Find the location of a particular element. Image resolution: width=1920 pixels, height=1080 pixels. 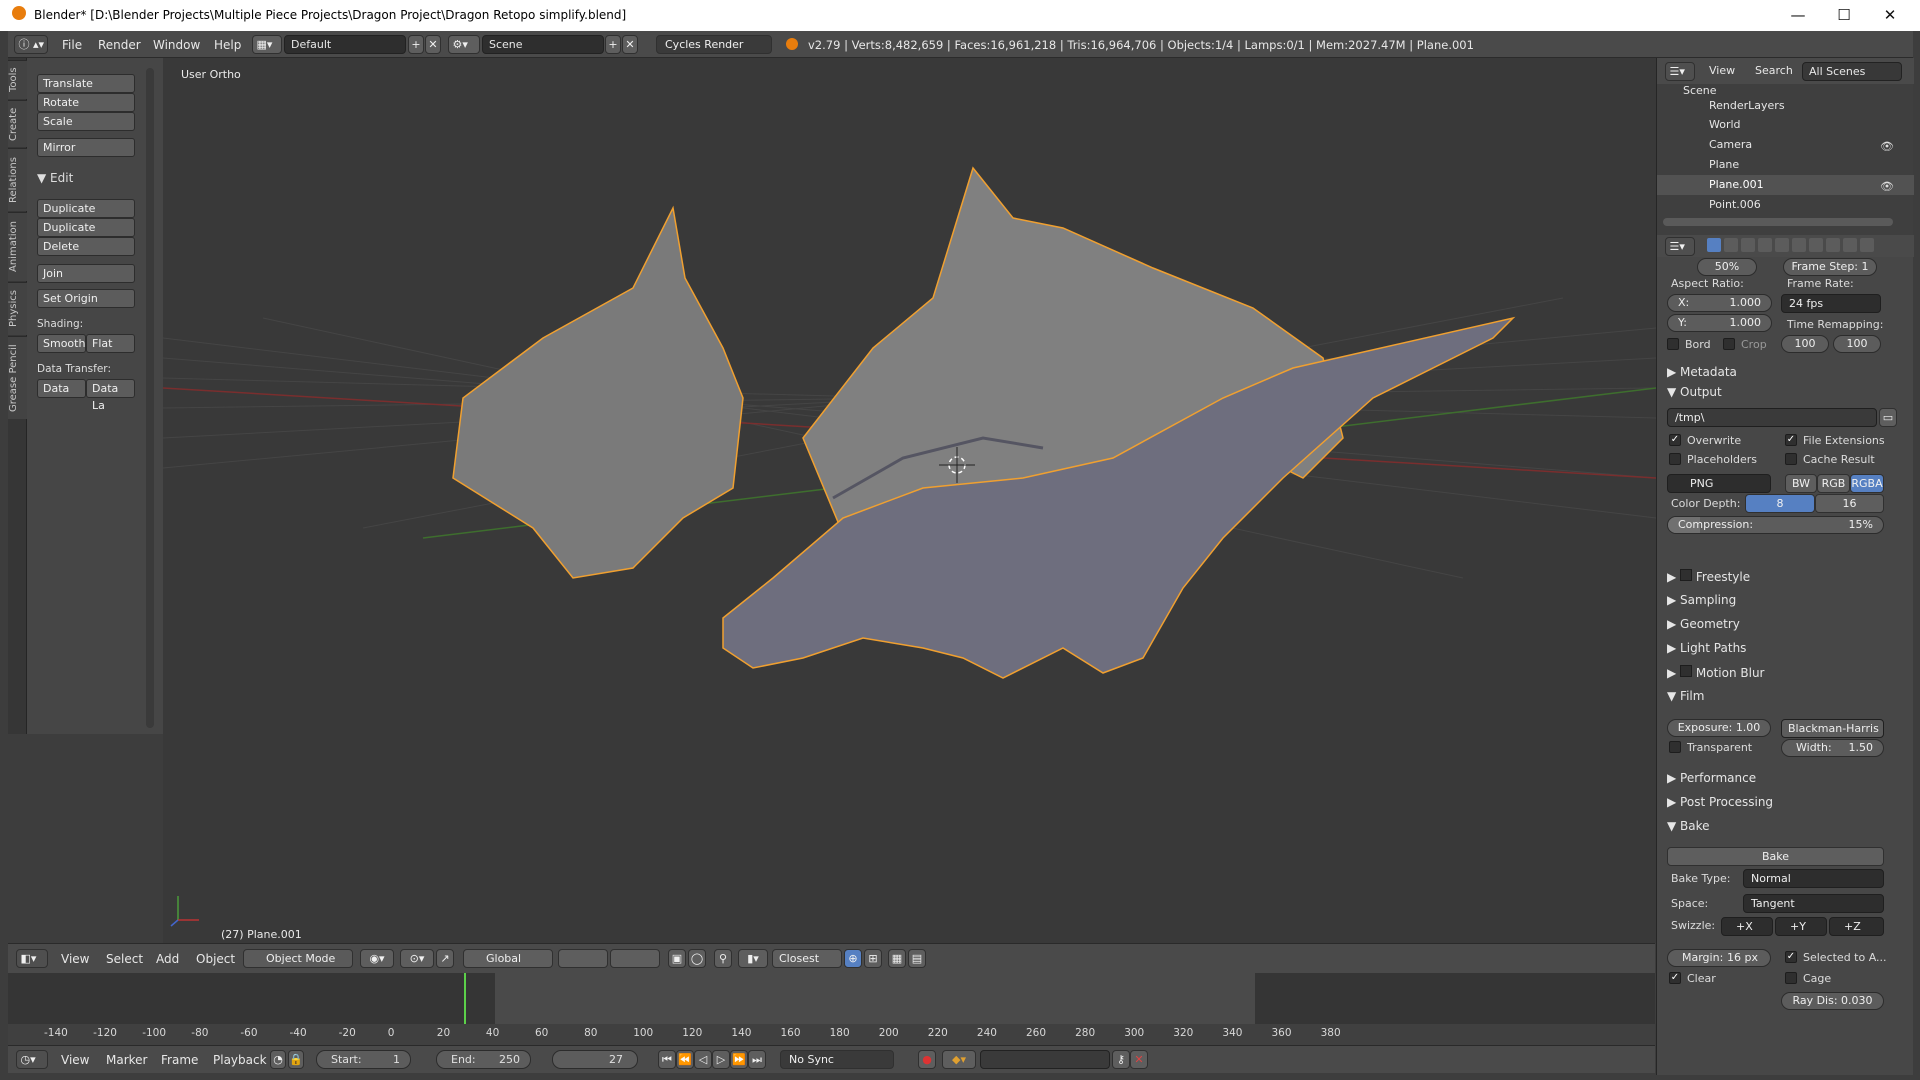

viewport-shading-icon: ◉▾ is located at coordinates (377, 958).